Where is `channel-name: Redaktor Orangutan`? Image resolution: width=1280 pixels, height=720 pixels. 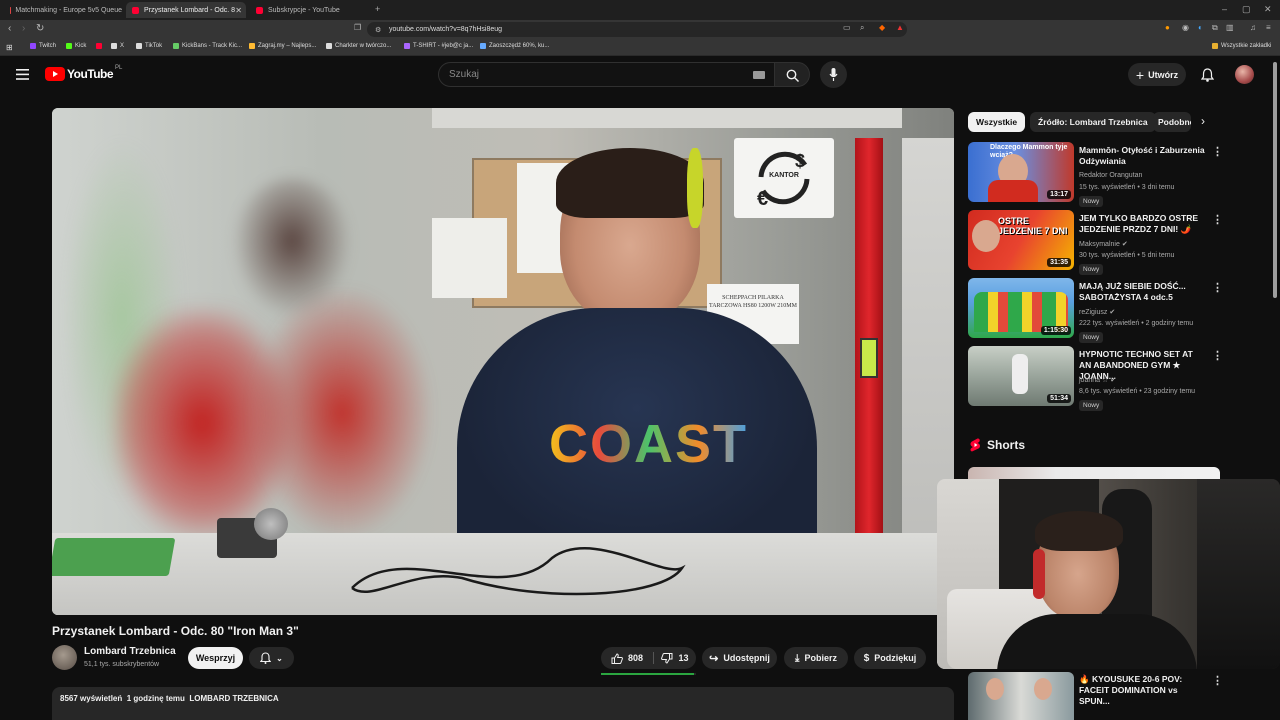
channel-name: Redaktor Orangutan is located at coordinates (1110, 175).